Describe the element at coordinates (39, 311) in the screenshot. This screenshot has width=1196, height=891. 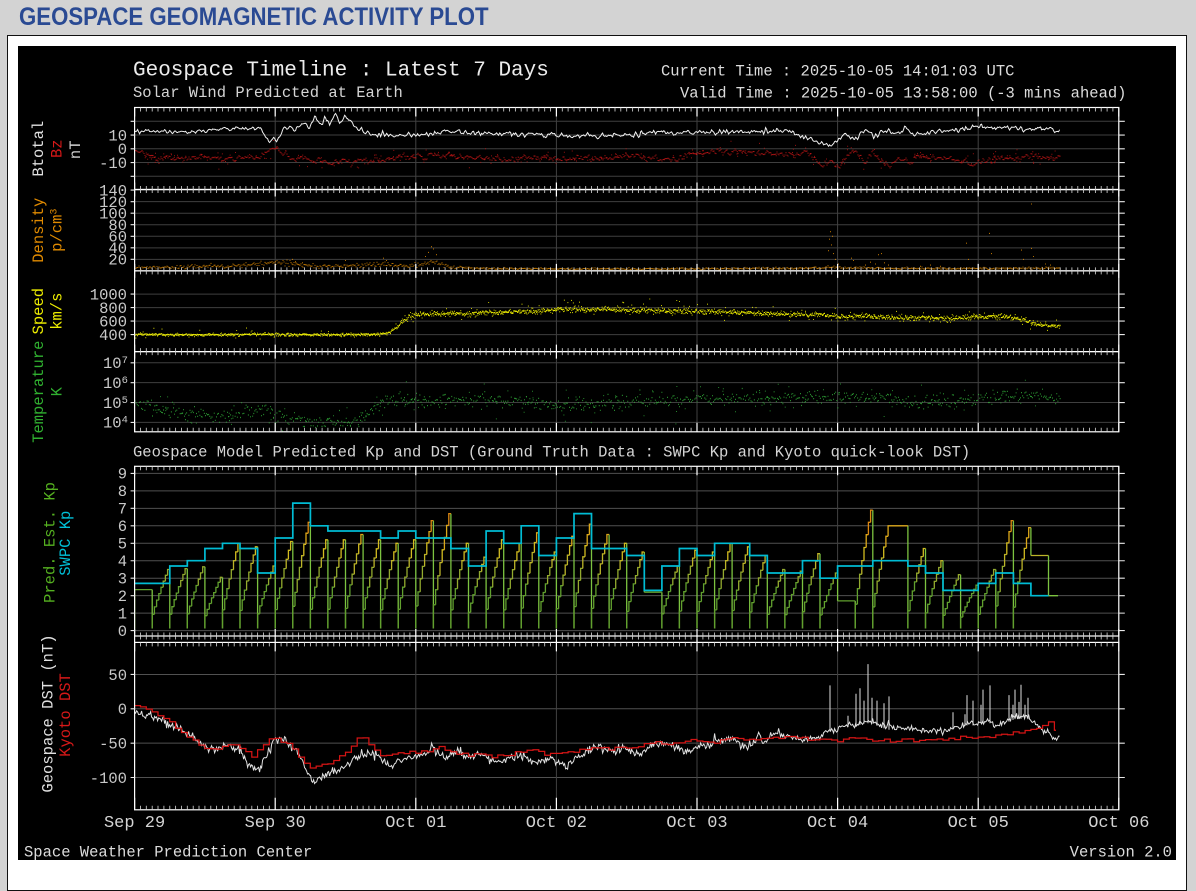
I see `svg-text: Speed` at that location.